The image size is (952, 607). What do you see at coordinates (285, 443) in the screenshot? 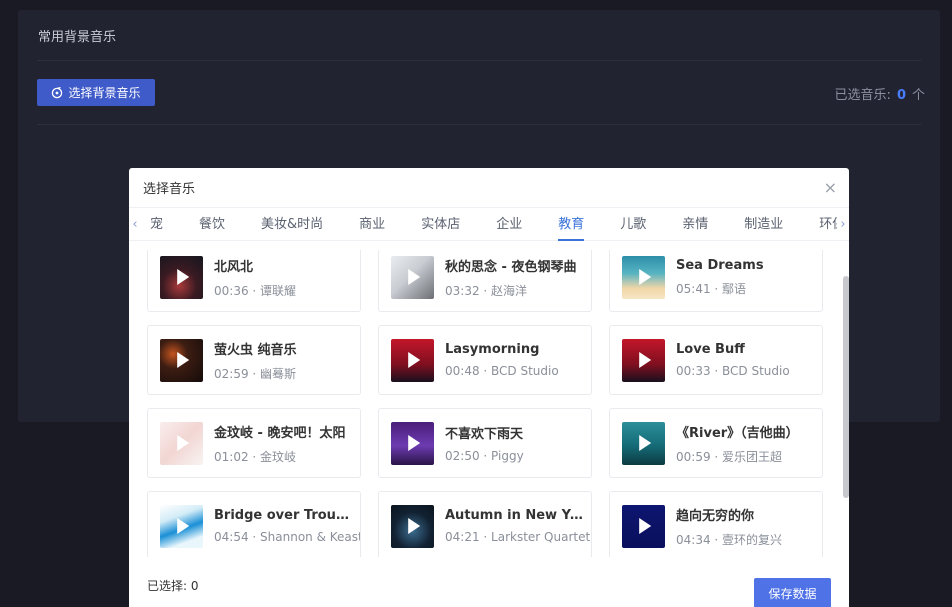
I see `song-info: 金玟岐 - 晚安吧！太阳 01:02 · 金玟岐` at bounding box center [285, 443].